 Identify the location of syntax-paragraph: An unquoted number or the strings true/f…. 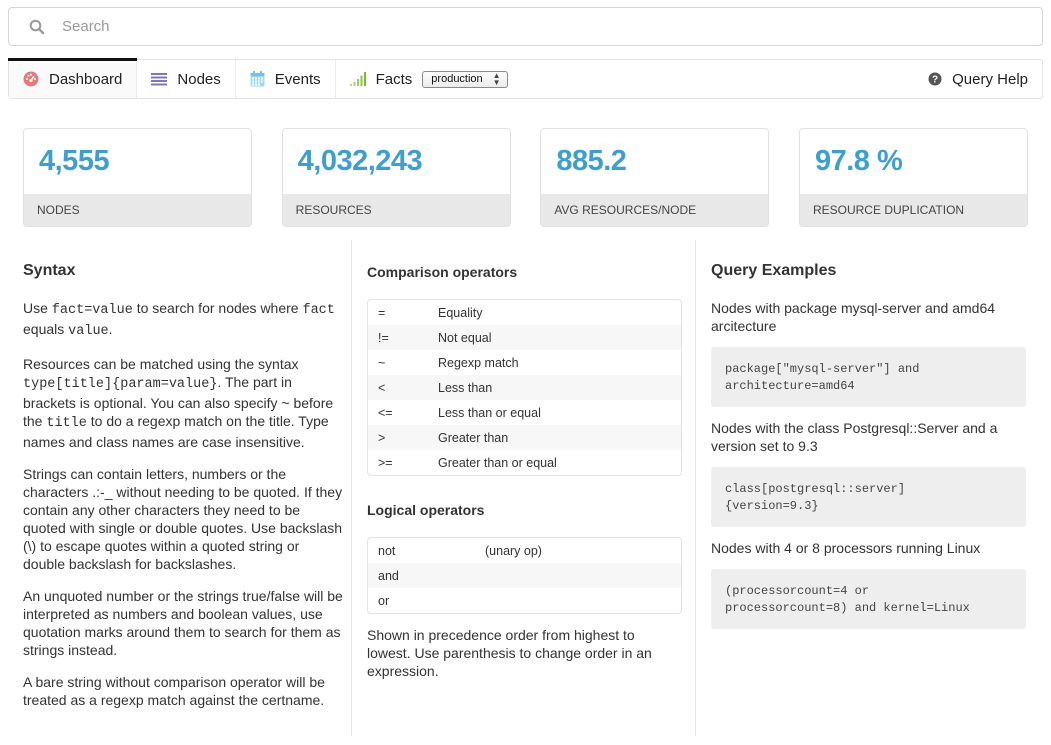
(183, 623).